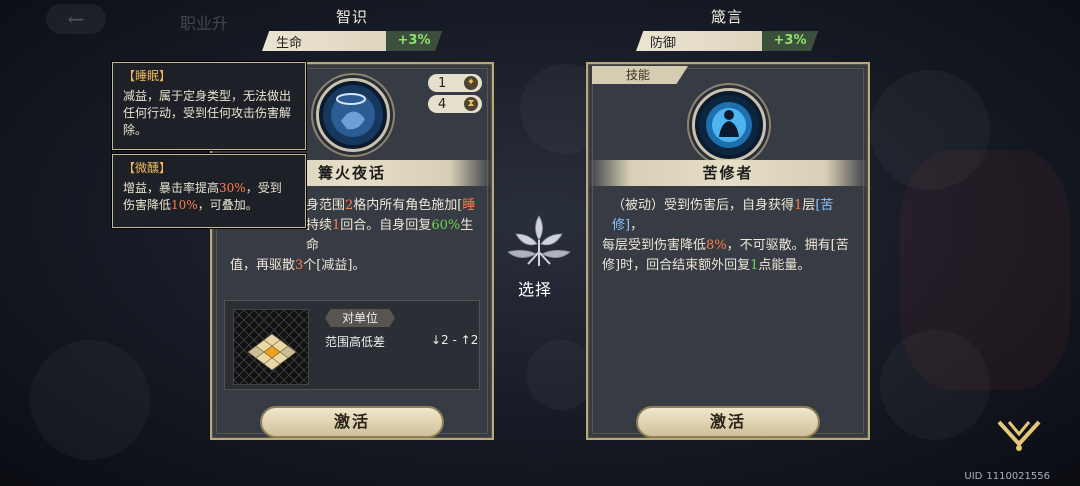 The height and width of the screenshot is (486, 1080). I want to click on desc-number: 8%, so click(716, 245).